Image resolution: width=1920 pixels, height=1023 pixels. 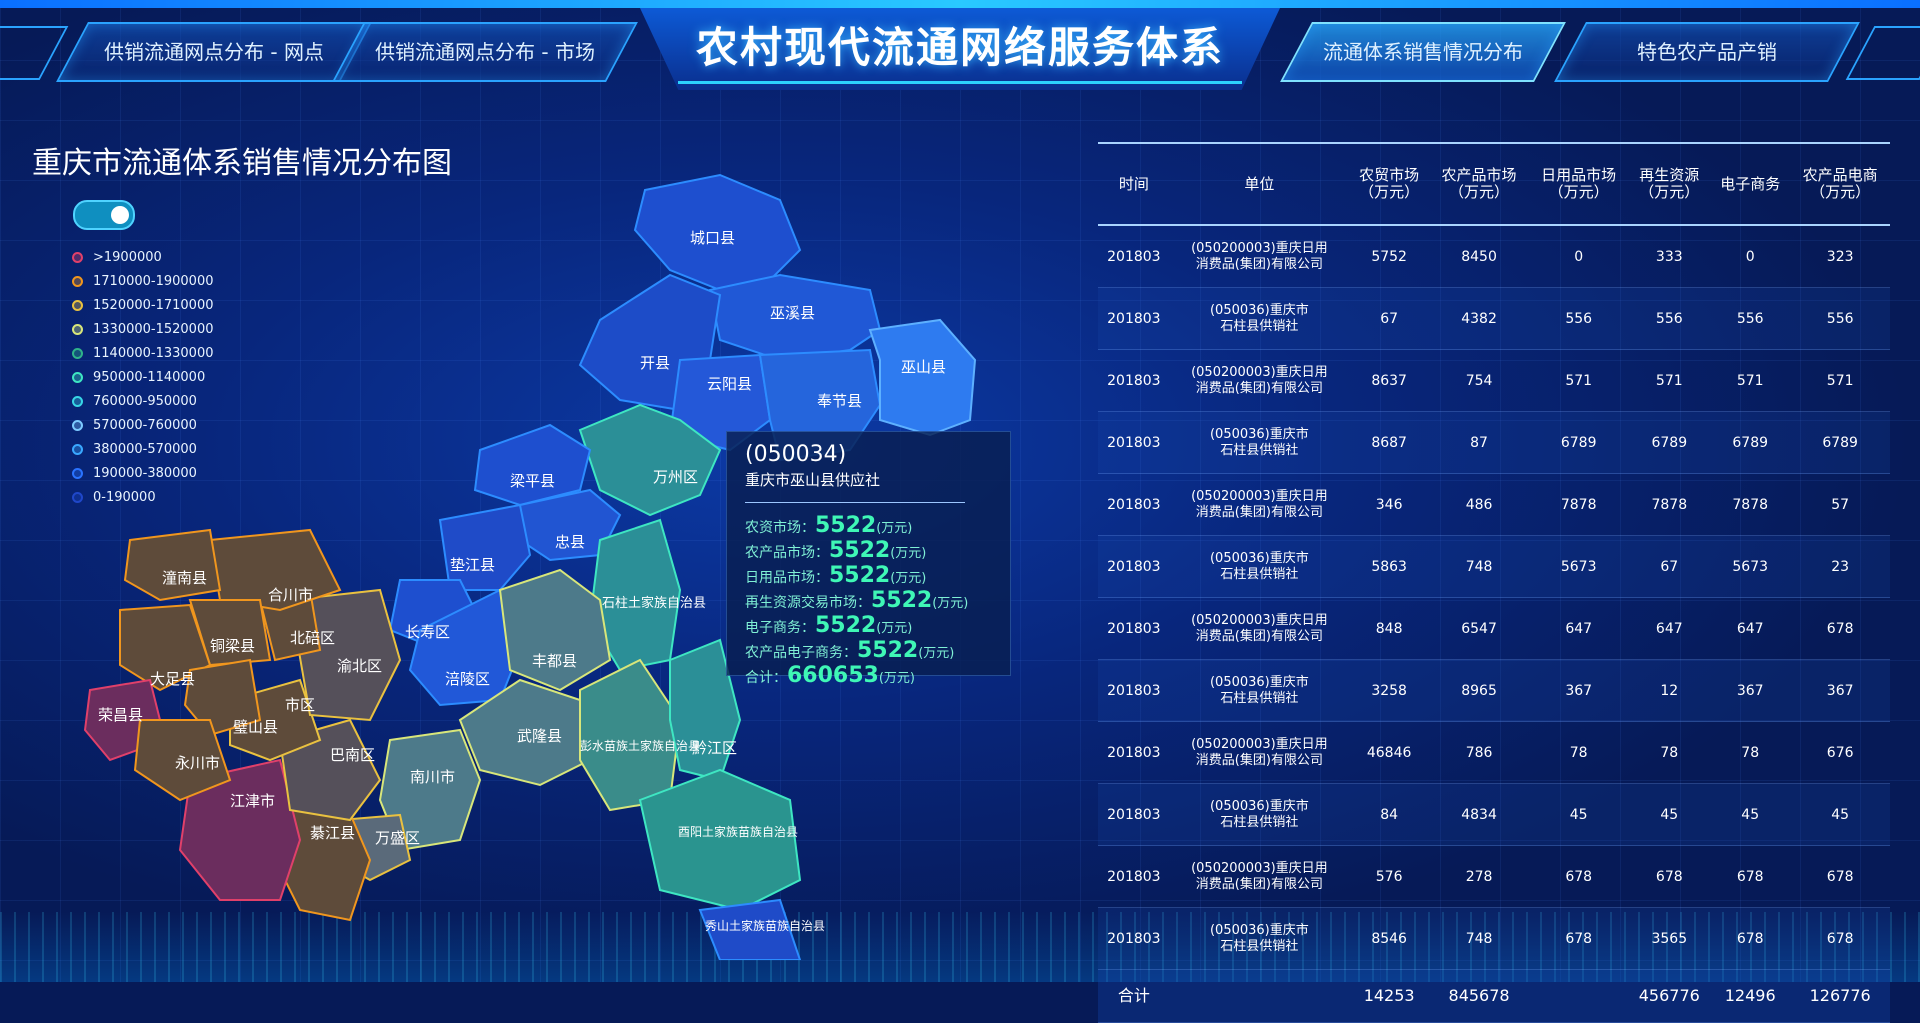 I want to click on tab-specialty-products: 特色农产品产销, so click(x=1707, y=52).